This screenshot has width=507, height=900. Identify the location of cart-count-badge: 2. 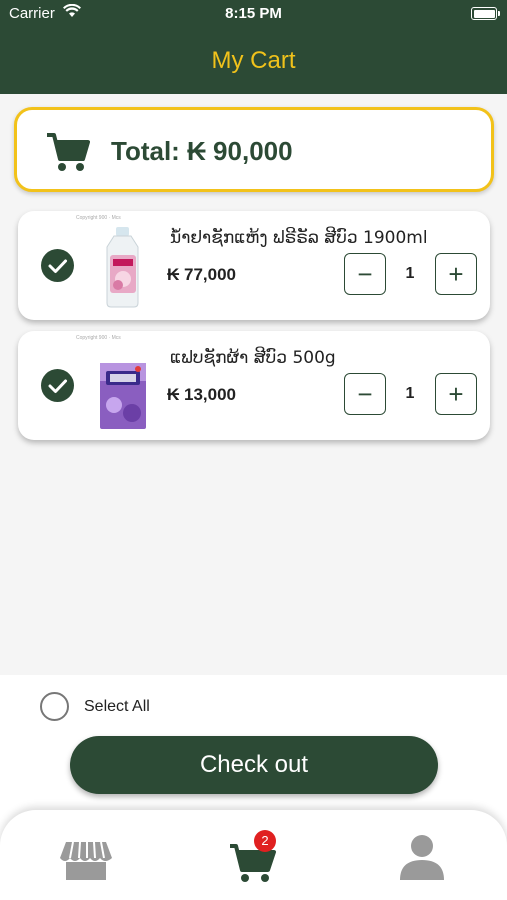
(265, 841).